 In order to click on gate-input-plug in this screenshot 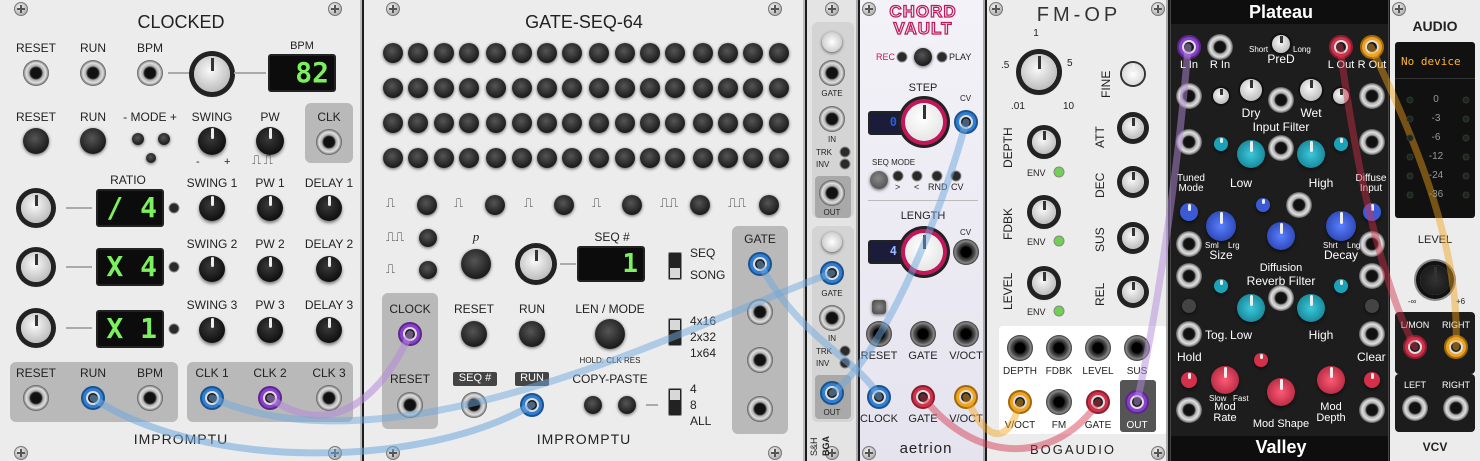, I will do `click(1098, 402)`.